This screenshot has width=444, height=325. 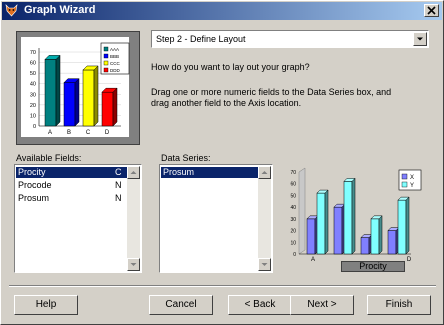 What do you see at coordinates (260, 305) in the screenshot?
I see `back-button: < Back` at bounding box center [260, 305].